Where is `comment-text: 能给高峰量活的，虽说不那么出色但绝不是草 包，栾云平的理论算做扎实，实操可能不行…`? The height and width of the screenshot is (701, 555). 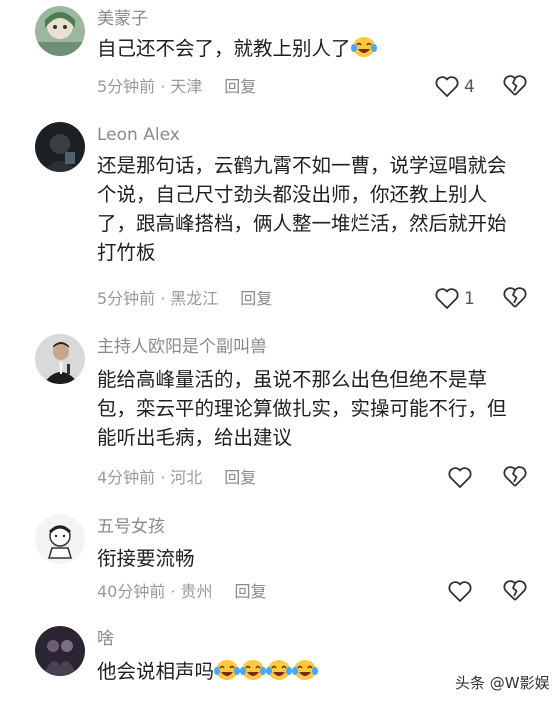 comment-text: 能给高峰量活的，虽说不那么出色但绝不是草 包，栾云平的理论算做扎实，实操可能不行… is located at coordinates (317, 408).